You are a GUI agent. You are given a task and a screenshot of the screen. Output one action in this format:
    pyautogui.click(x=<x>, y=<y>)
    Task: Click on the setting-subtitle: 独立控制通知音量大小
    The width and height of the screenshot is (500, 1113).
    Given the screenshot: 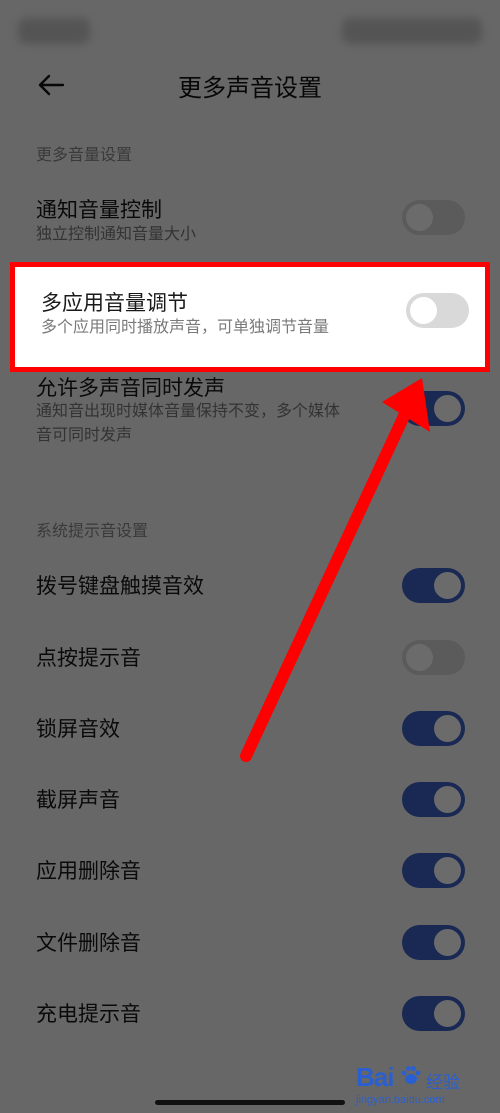 What is the action you would take?
    pyautogui.click(x=116, y=233)
    